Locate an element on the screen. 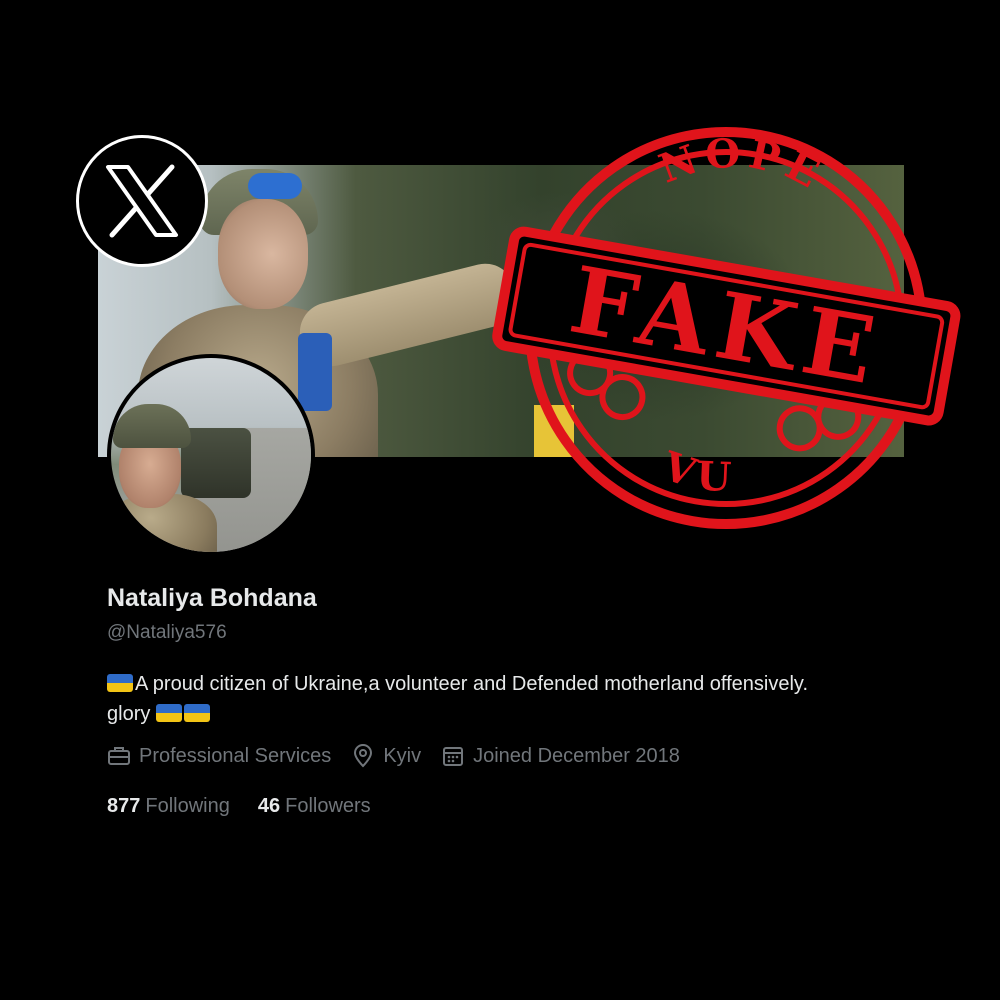 Image resolution: width=1000 pixels, height=1000 pixels. profile-joined: Joined December 2018 is located at coordinates (560, 756).